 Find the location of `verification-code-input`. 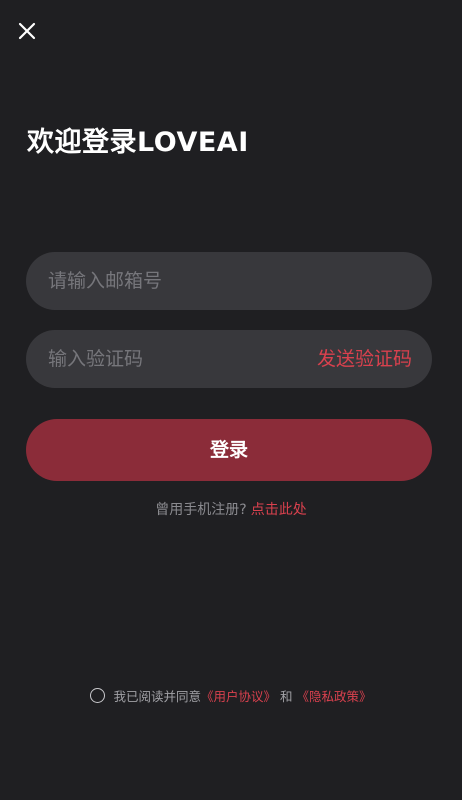

verification-code-input is located at coordinates (173, 359).